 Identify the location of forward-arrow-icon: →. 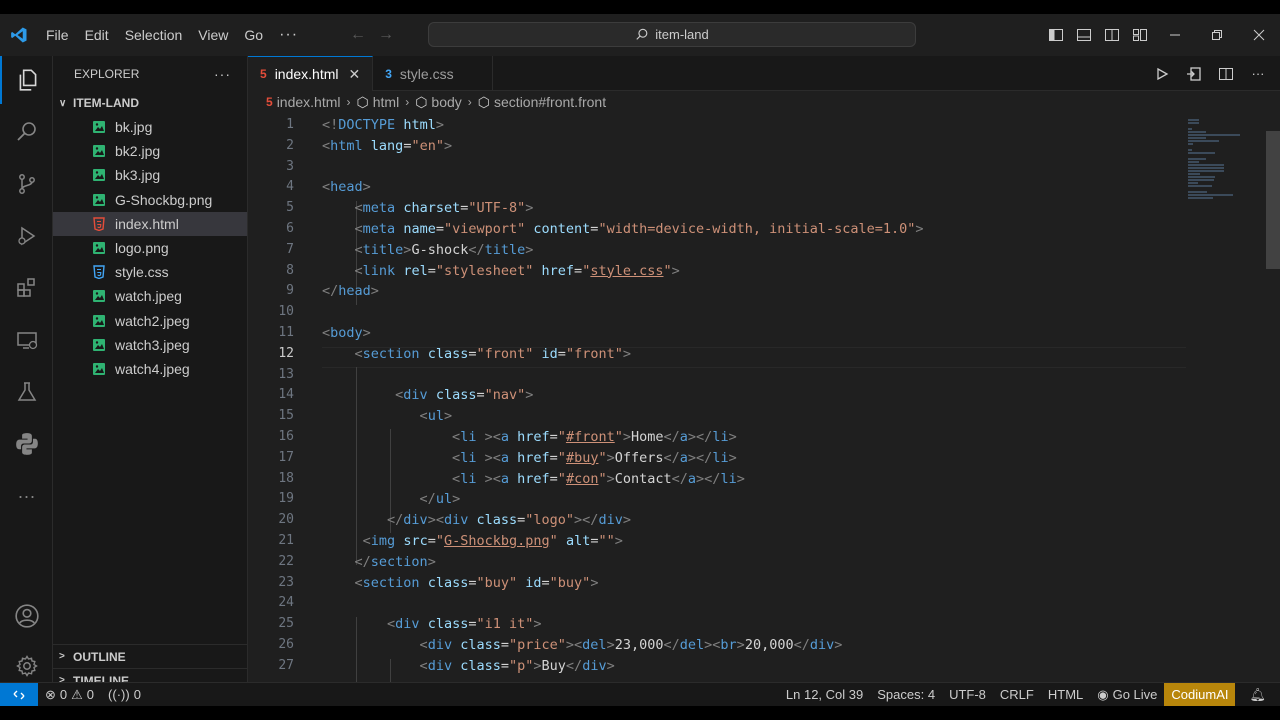
(386, 35).